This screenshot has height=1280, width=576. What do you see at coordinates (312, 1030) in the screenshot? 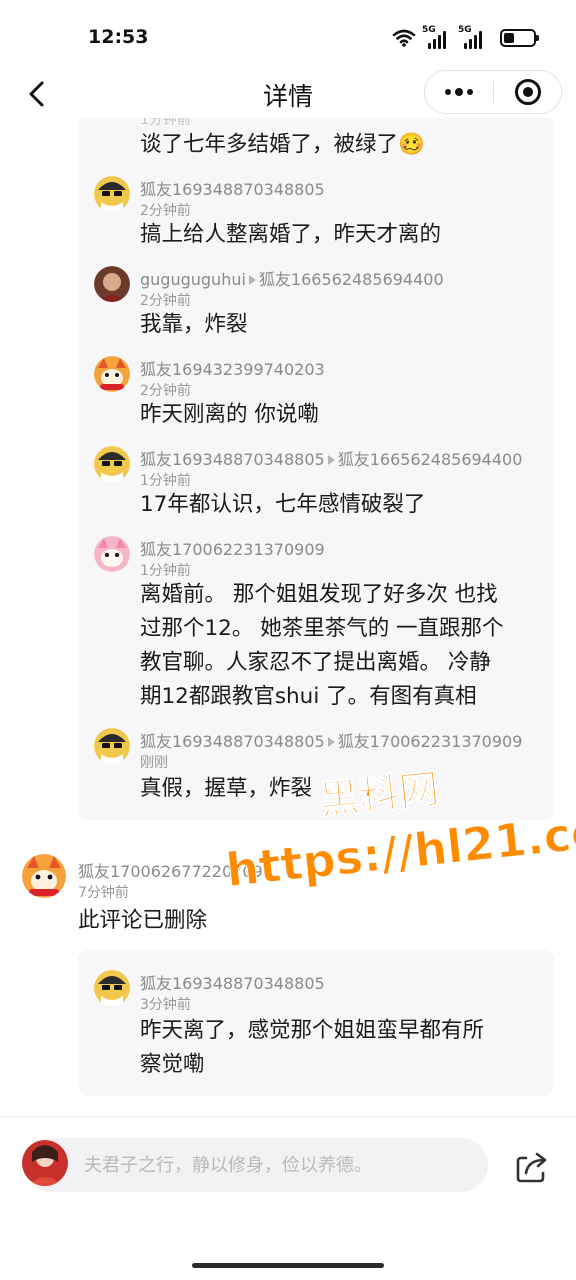
I see `reply-text: 昨天离了，感觉那个姐姐蛮早都有所` at bounding box center [312, 1030].